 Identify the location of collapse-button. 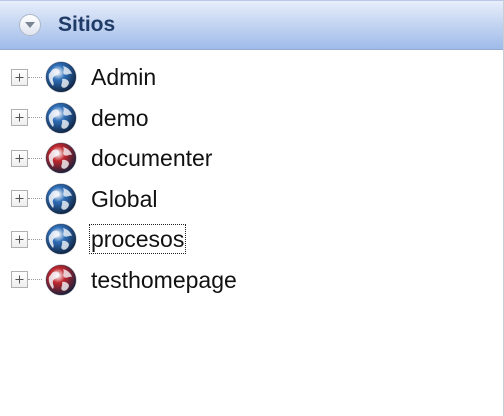
(30, 25).